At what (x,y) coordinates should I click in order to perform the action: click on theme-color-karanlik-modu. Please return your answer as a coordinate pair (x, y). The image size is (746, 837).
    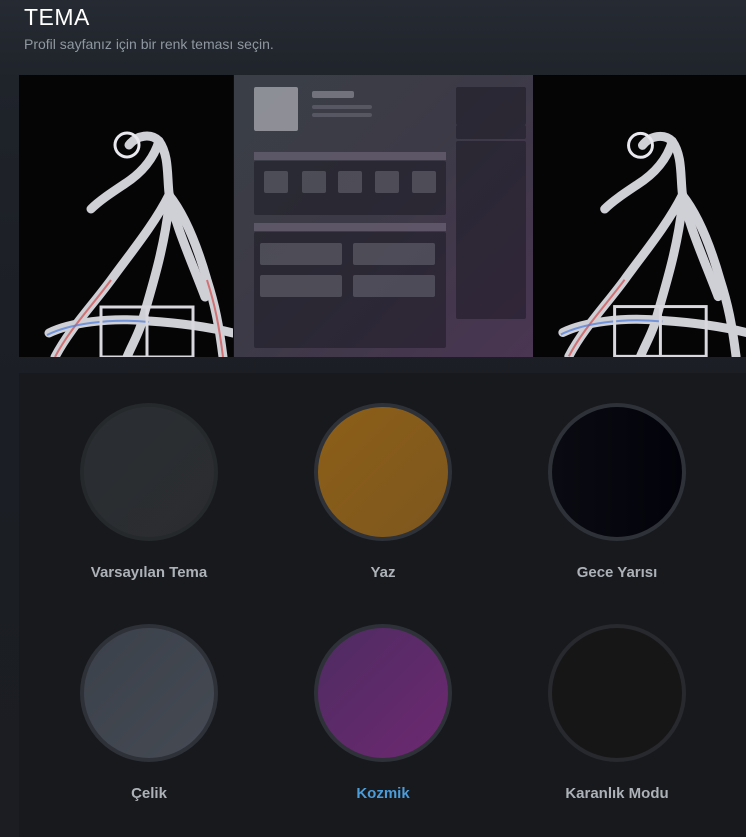
    Looking at the image, I should click on (617, 693).